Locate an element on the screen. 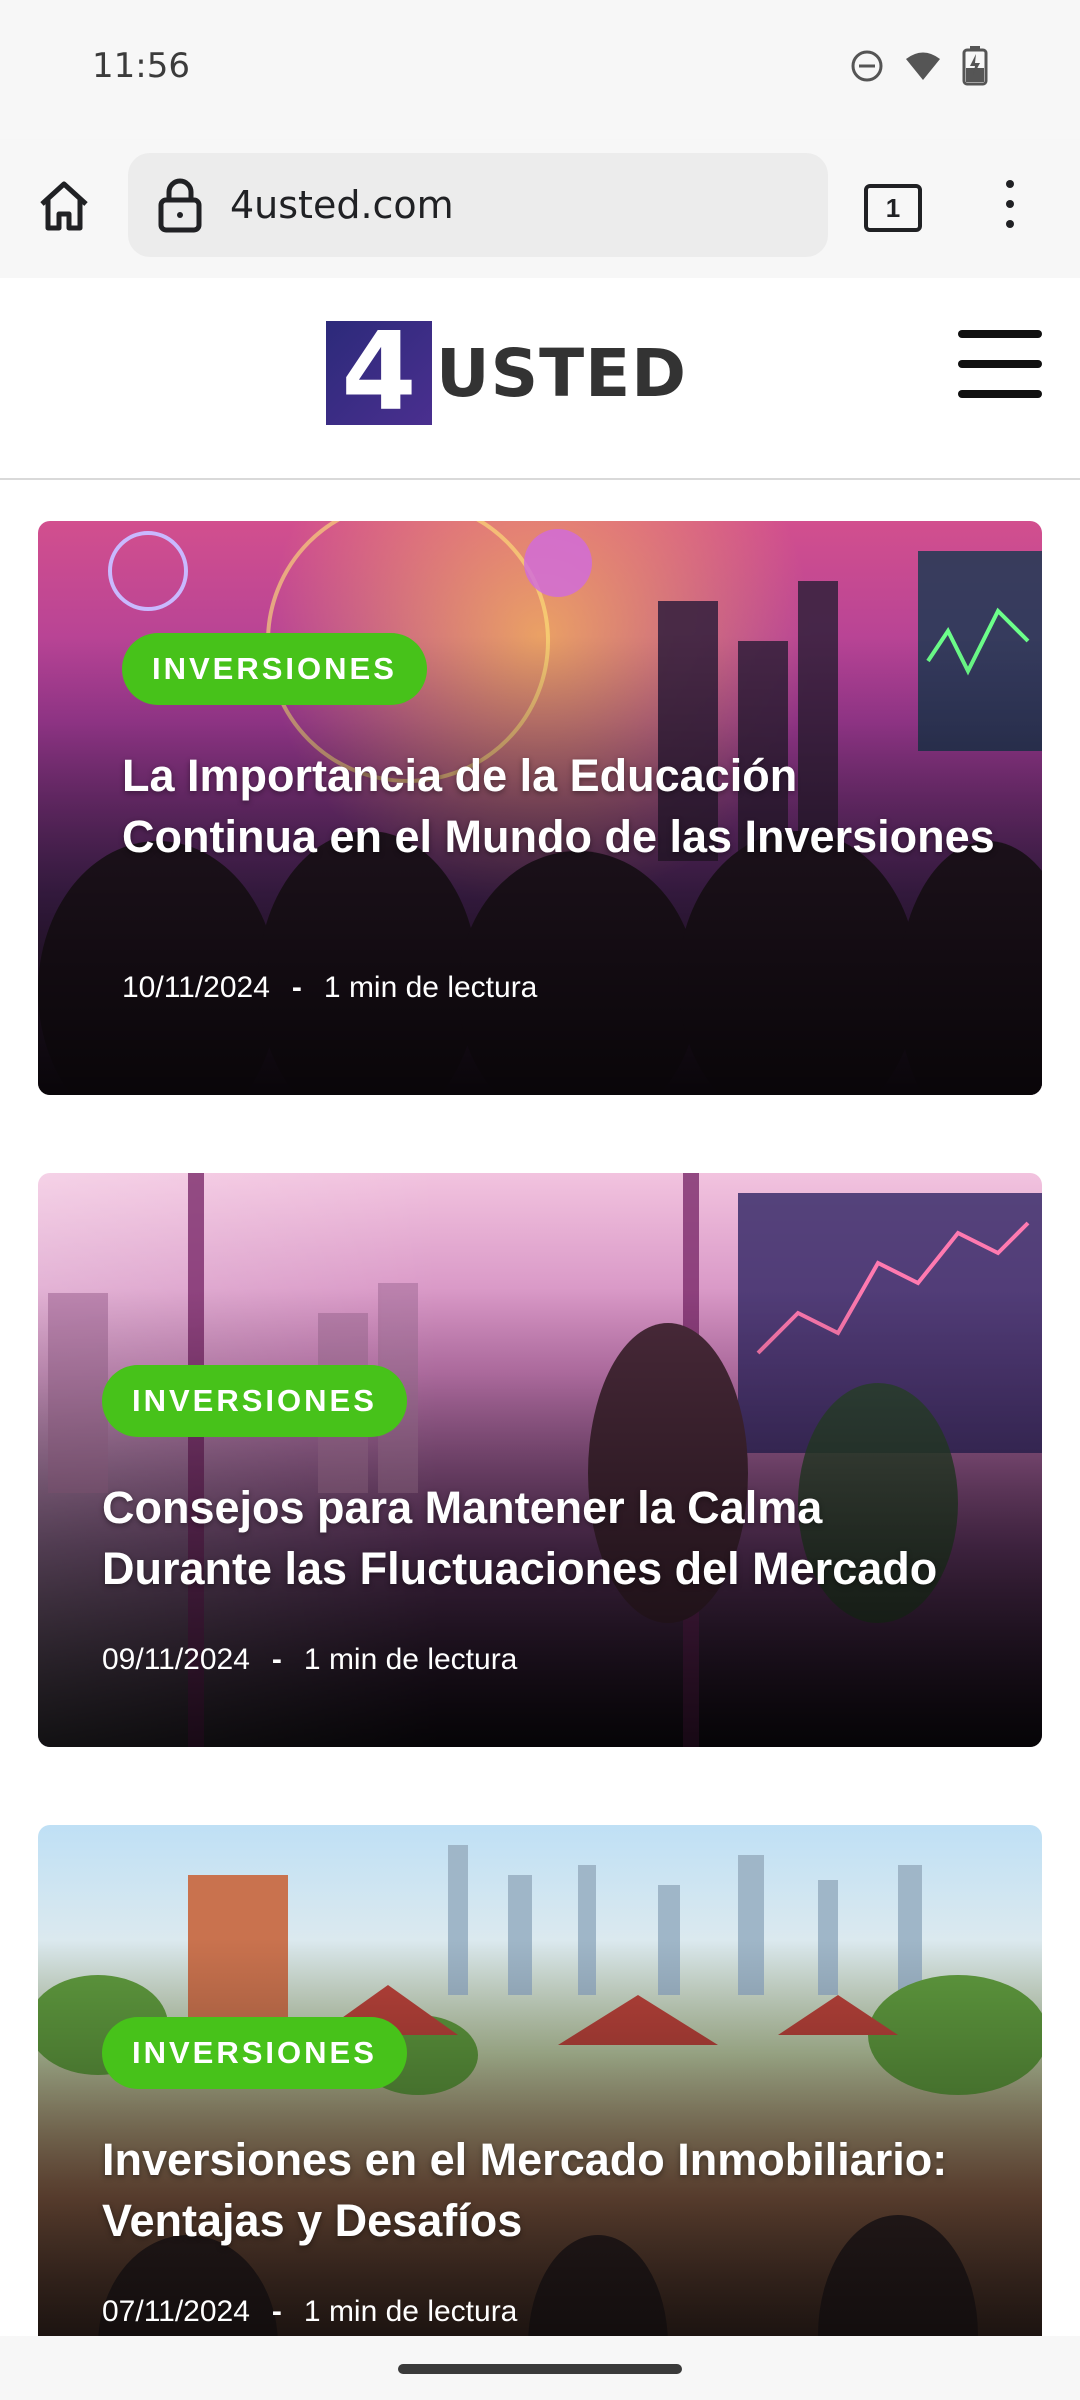 The image size is (1080, 2400). tab-switcher-button: 1 is located at coordinates (893, 208).